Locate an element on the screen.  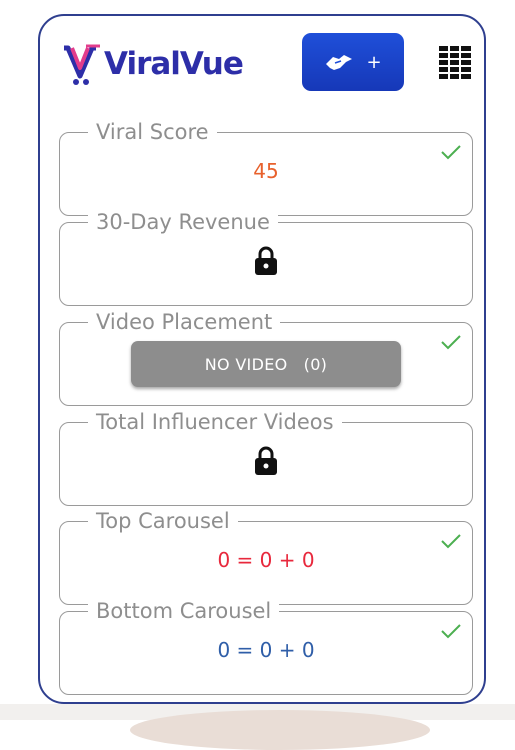
bottom-carousel-value: 0 = 0 + 0 is located at coordinates (266, 650).